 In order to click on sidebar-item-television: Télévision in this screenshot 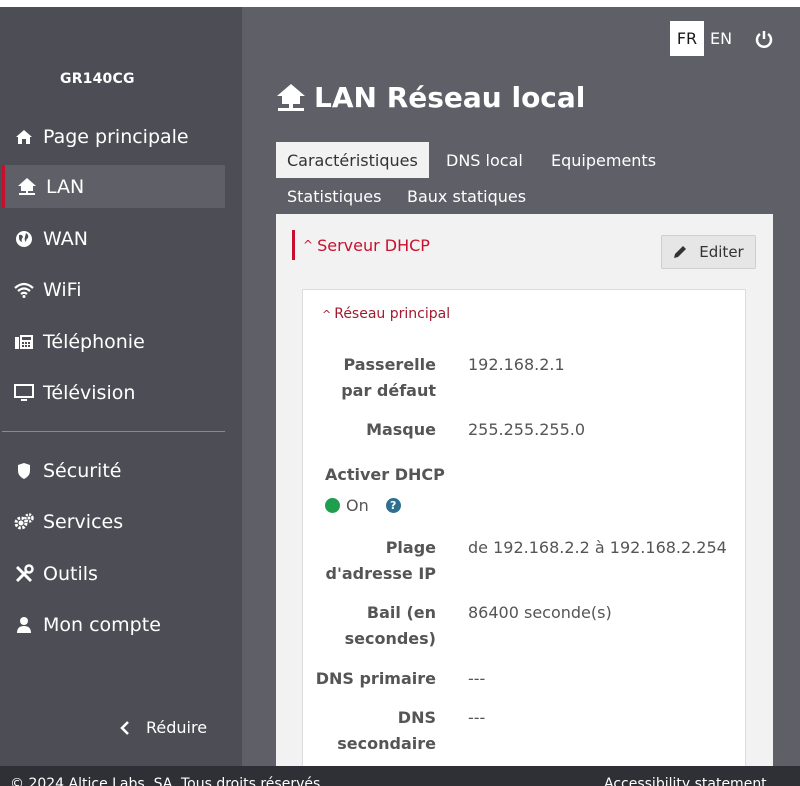, I will do `click(113, 392)`.